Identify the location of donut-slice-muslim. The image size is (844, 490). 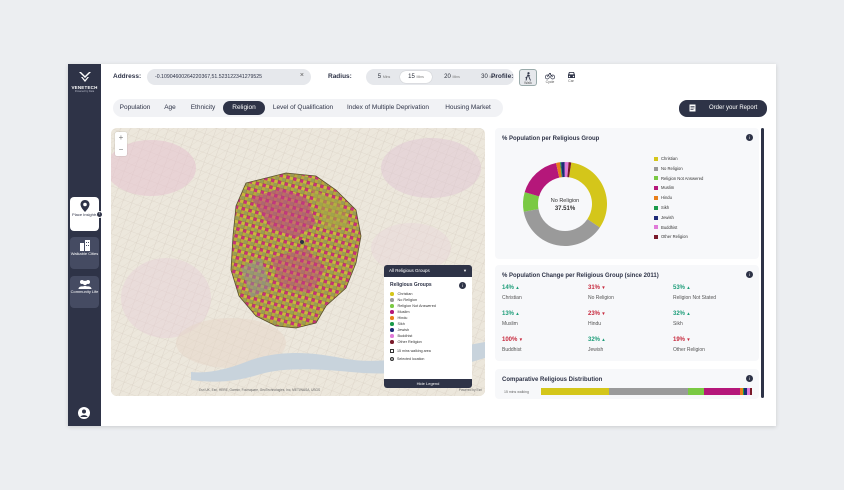
(542, 179).